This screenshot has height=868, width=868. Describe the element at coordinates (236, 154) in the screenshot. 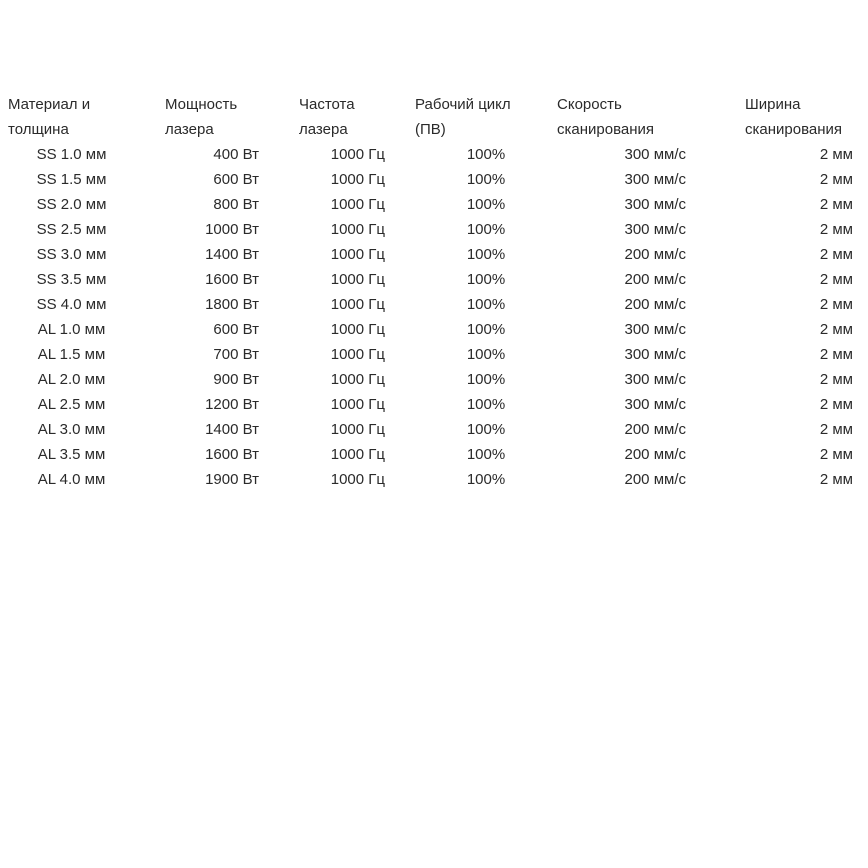

I see `cell-power: 400 Вт` at that location.